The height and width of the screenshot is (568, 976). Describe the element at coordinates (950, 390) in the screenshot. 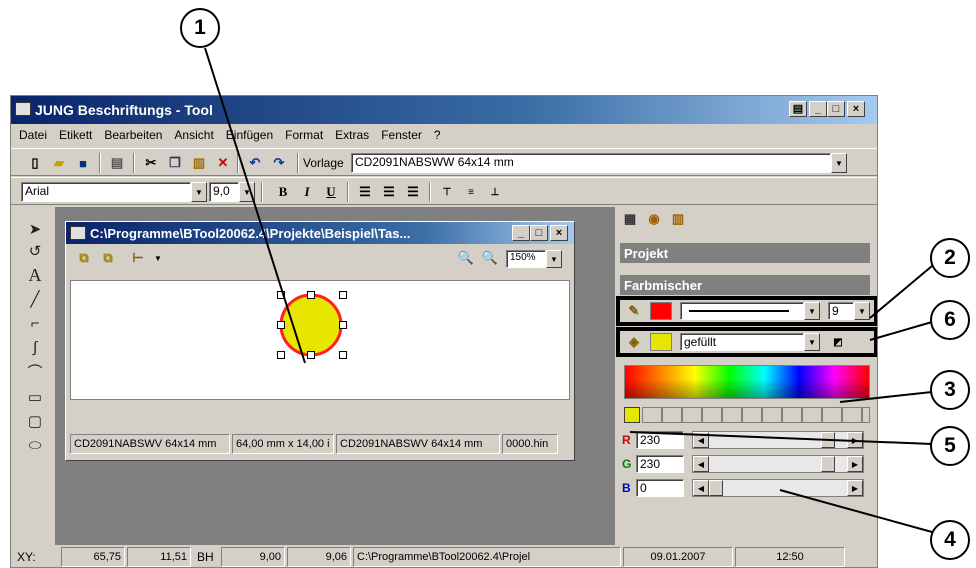

I see `callout-3: 3` at that location.